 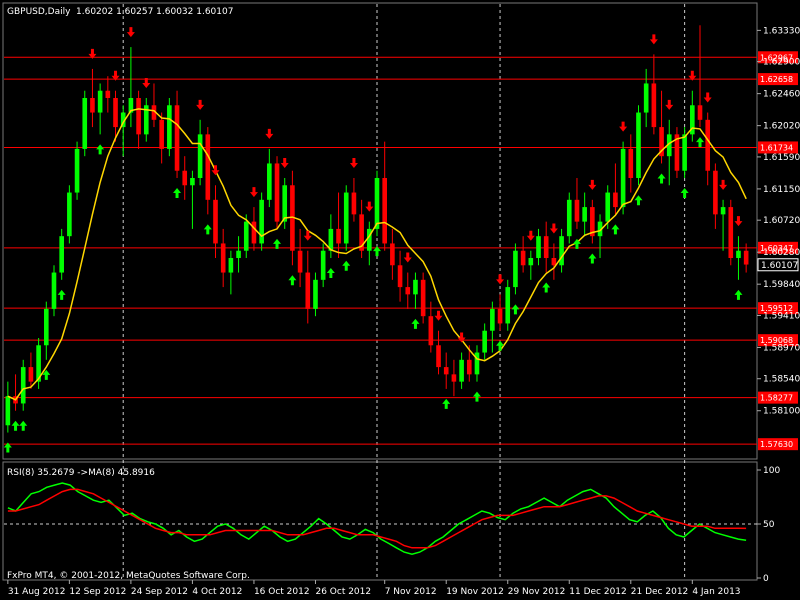 What do you see at coordinates (776, 147) in the screenshot?
I see `horizontal-level-label: 1.61734` at bounding box center [776, 147].